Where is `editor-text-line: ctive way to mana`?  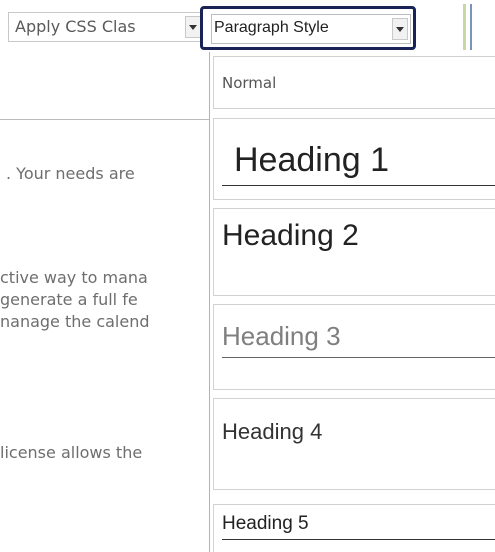 editor-text-line: ctive way to mana is located at coordinates (74, 277).